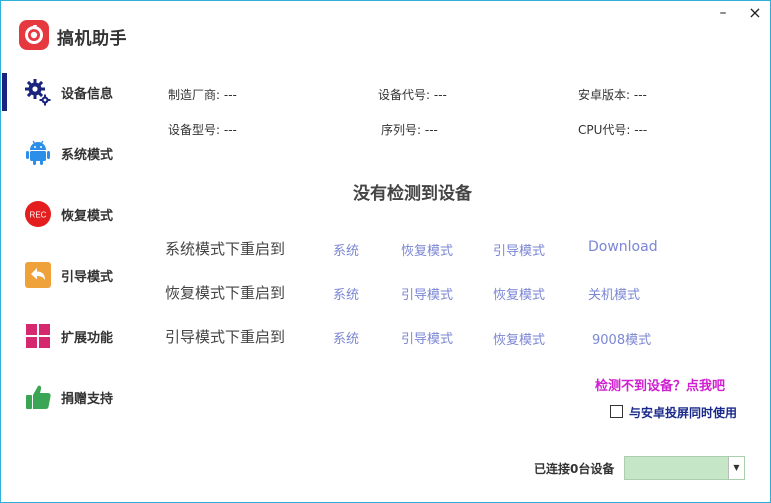  I want to click on rec-icon-text: REC, so click(38, 215).